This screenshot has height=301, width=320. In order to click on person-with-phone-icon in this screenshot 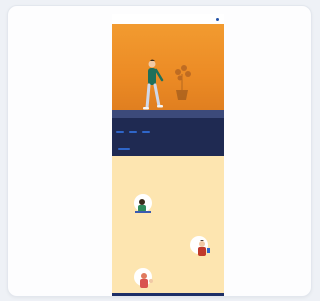, I will do `click(204, 248)`.